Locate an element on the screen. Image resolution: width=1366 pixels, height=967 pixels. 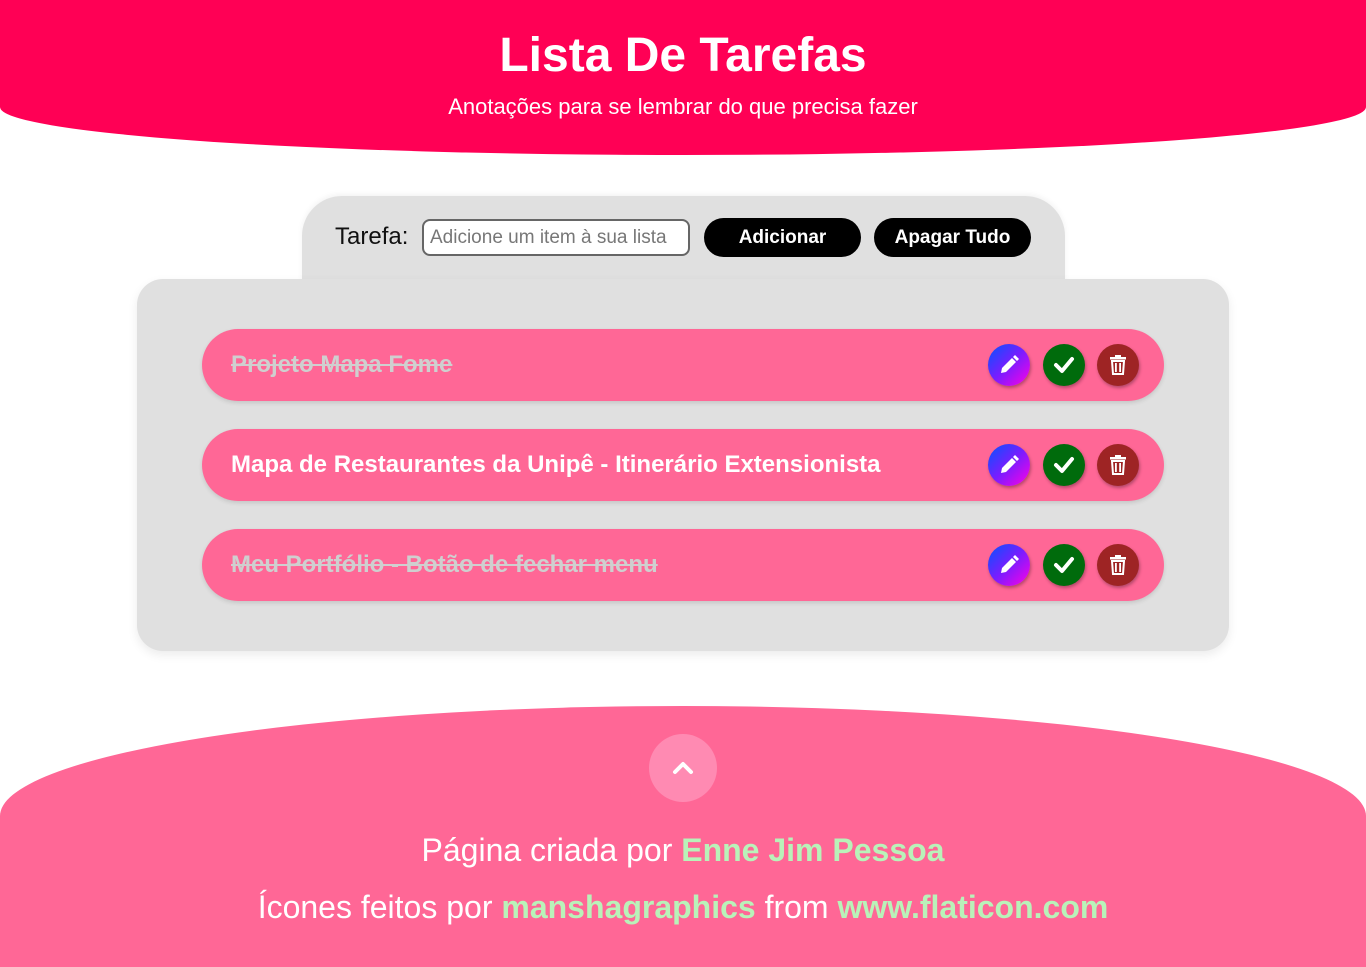
icons-author-link: manshagraphics is located at coordinates (628, 907).